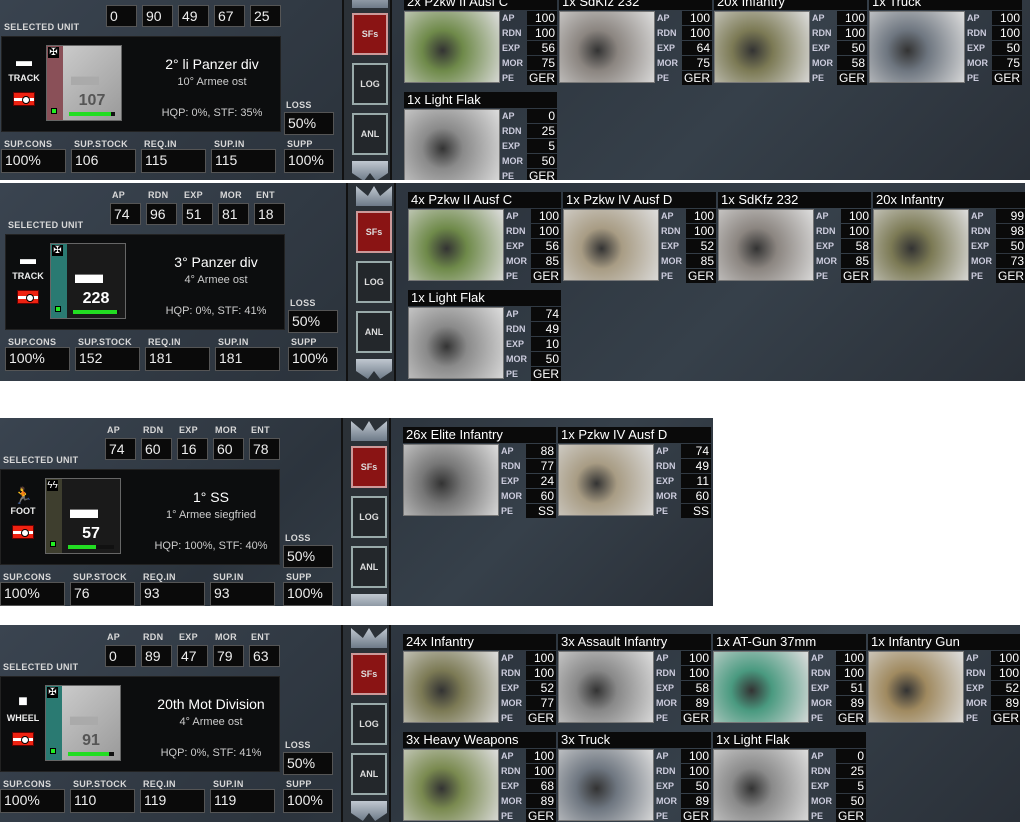 This screenshot has height=822, width=1030. Describe the element at coordinates (84, 83) in the screenshot. I see `unit-counter: ✠ ▬ 107` at that location.